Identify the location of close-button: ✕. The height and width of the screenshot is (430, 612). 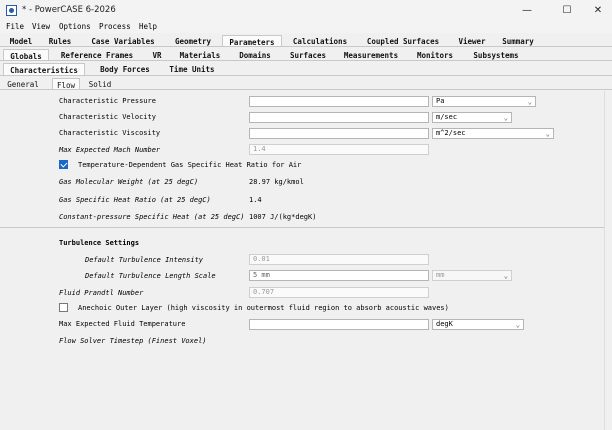
(596, 10).